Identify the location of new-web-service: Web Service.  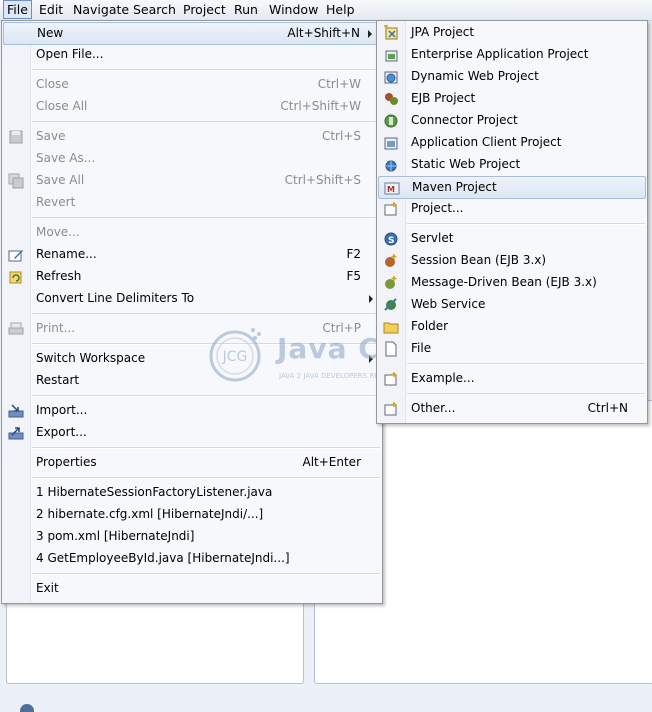
(512, 304).